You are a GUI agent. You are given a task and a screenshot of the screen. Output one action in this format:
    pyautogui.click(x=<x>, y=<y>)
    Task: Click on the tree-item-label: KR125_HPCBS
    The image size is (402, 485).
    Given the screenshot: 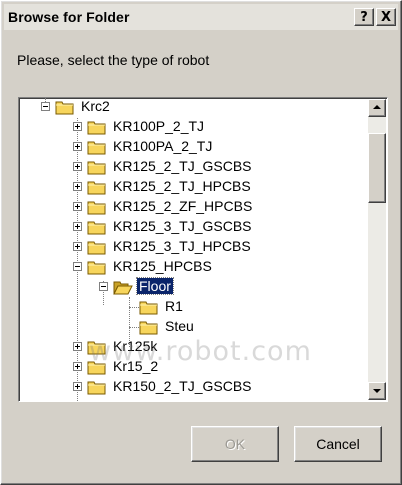 What is the action you would take?
    pyautogui.click(x=162, y=266)
    